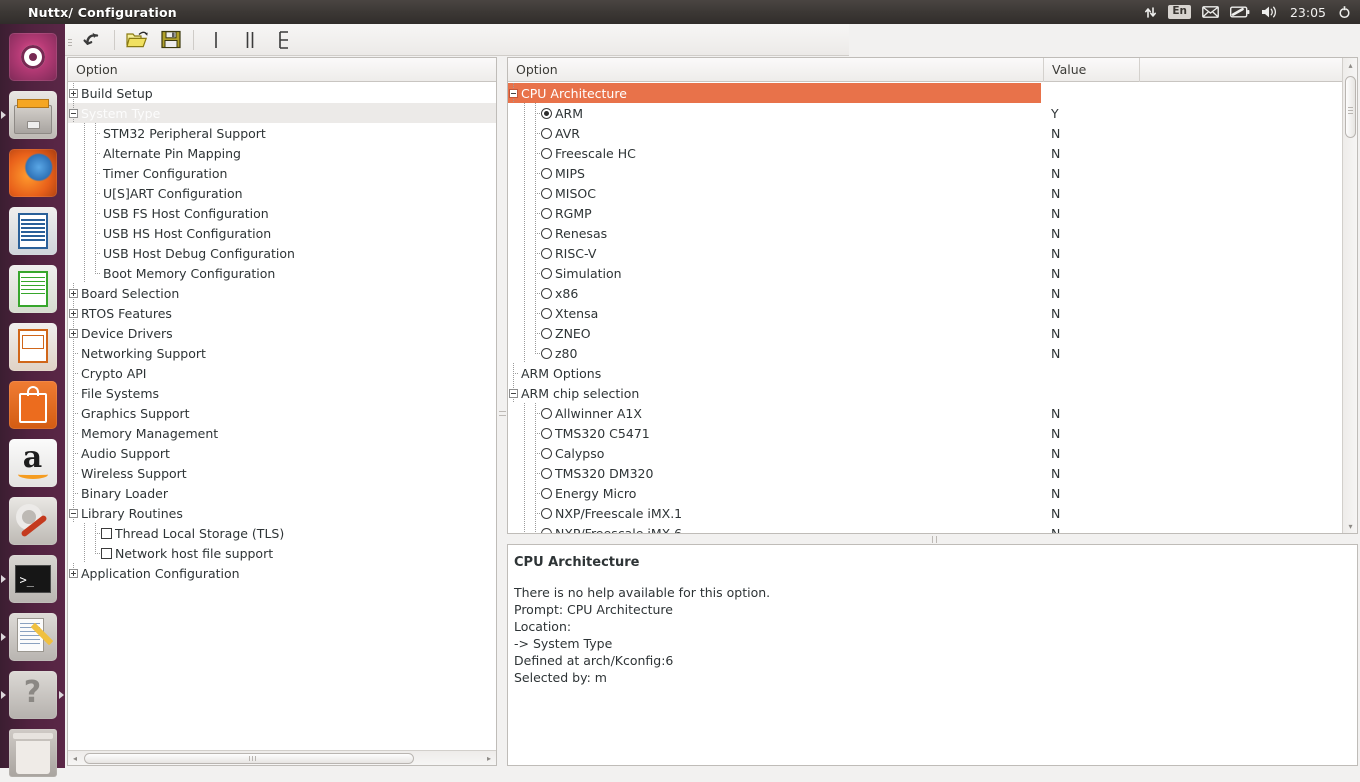 The width and height of the screenshot is (1360, 782). What do you see at coordinates (924, 153) in the screenshot?
I see `tree-row: Freescale HC N` at bounding box center [924, 153].